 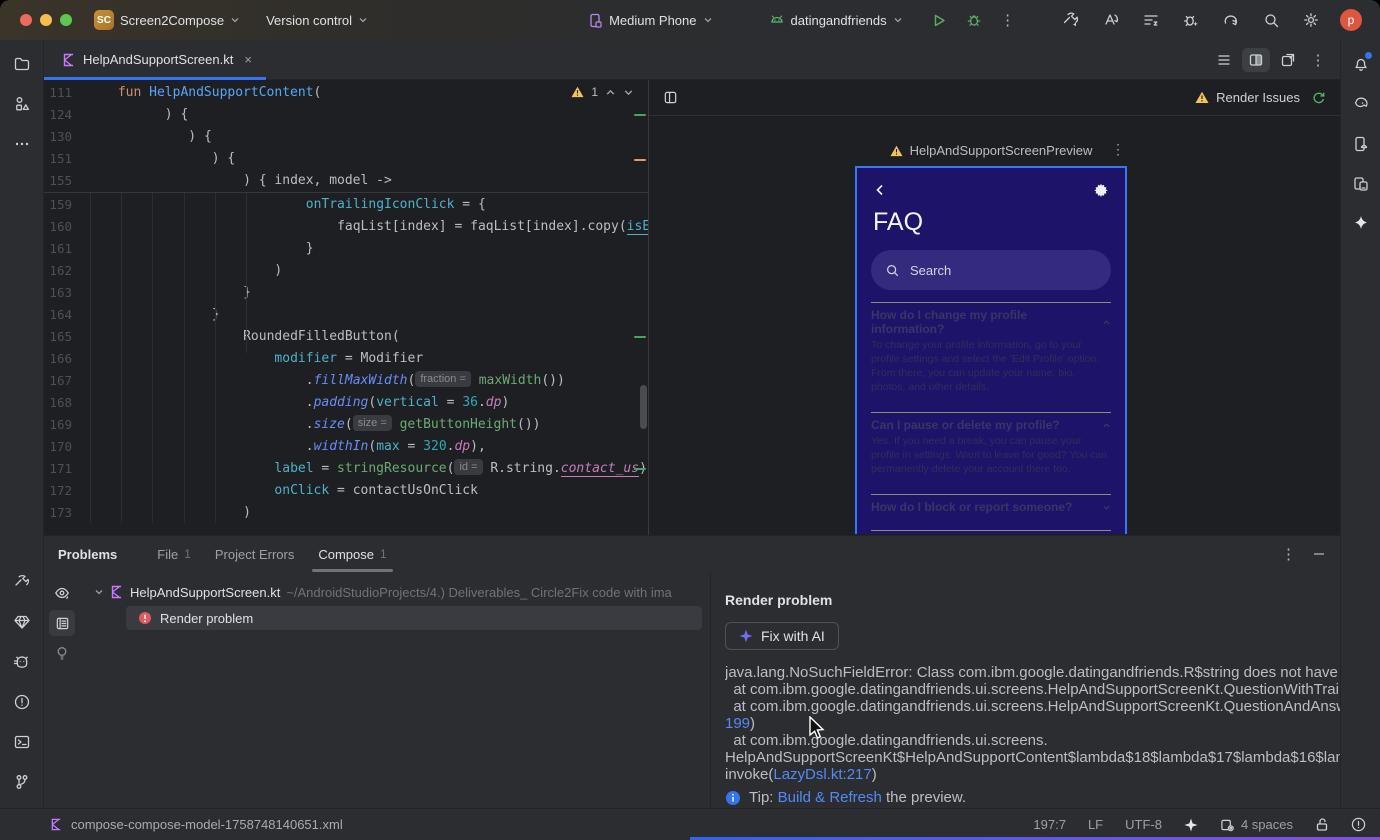 I want to click on quickfix-bulb-icon, so click(x=62, y=653).